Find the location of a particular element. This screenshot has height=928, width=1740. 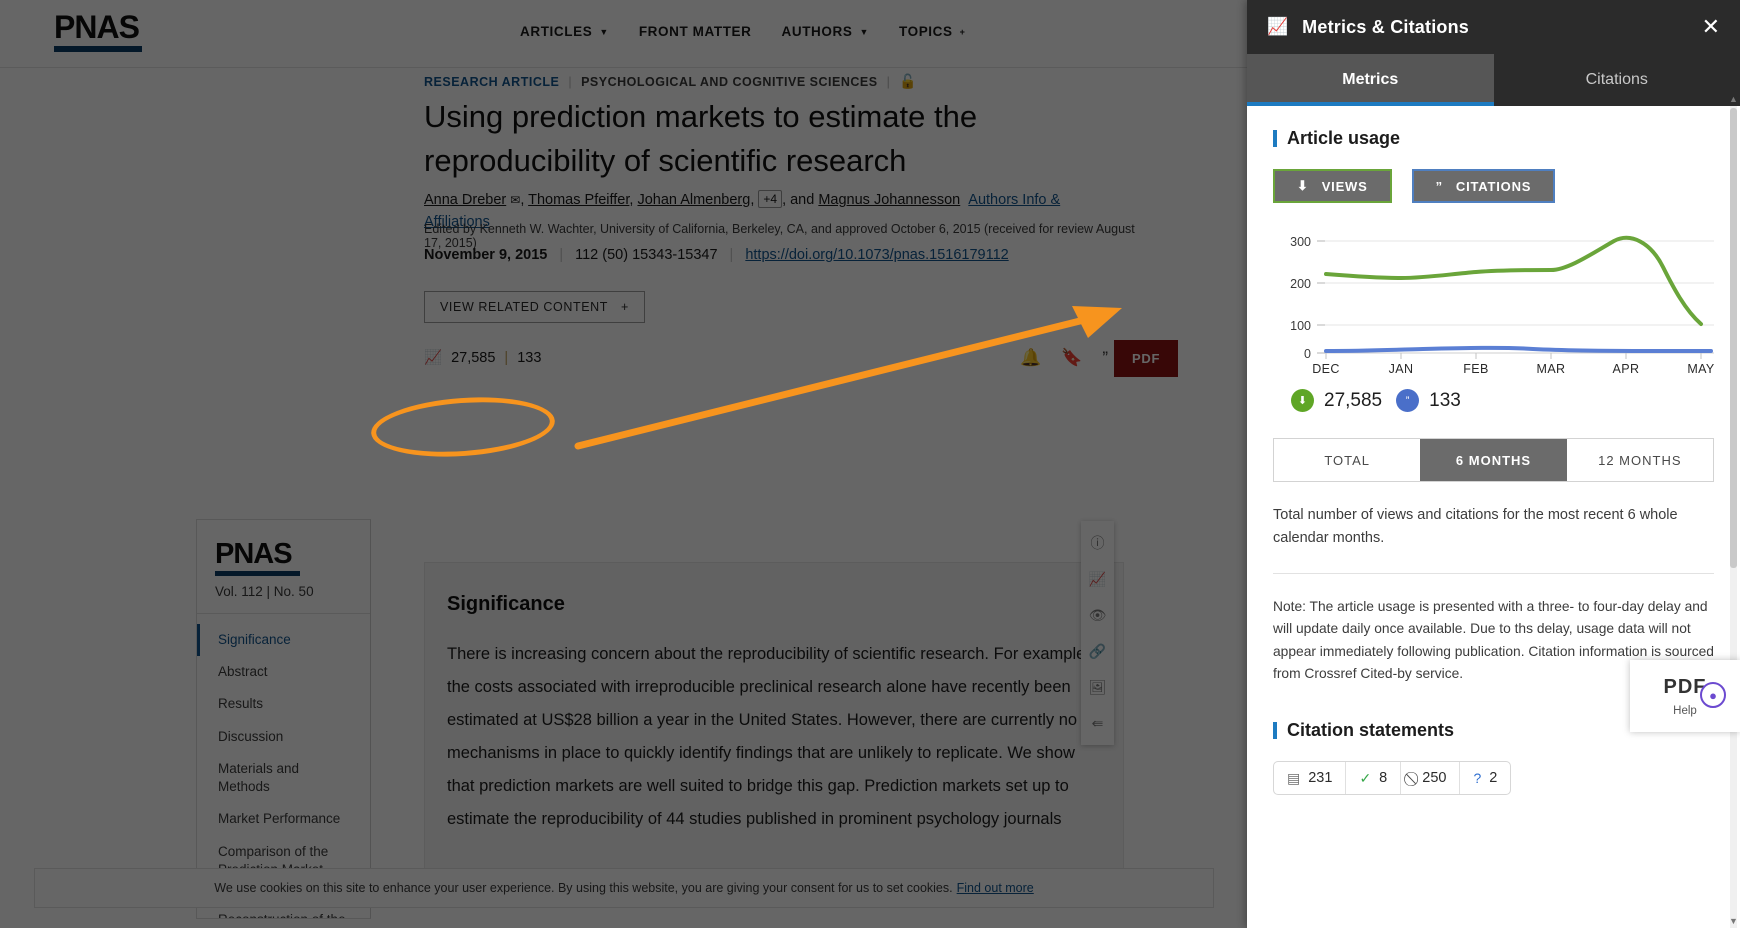

toc-item-market-performance: Market Performance is located at coordinates (283, 819).